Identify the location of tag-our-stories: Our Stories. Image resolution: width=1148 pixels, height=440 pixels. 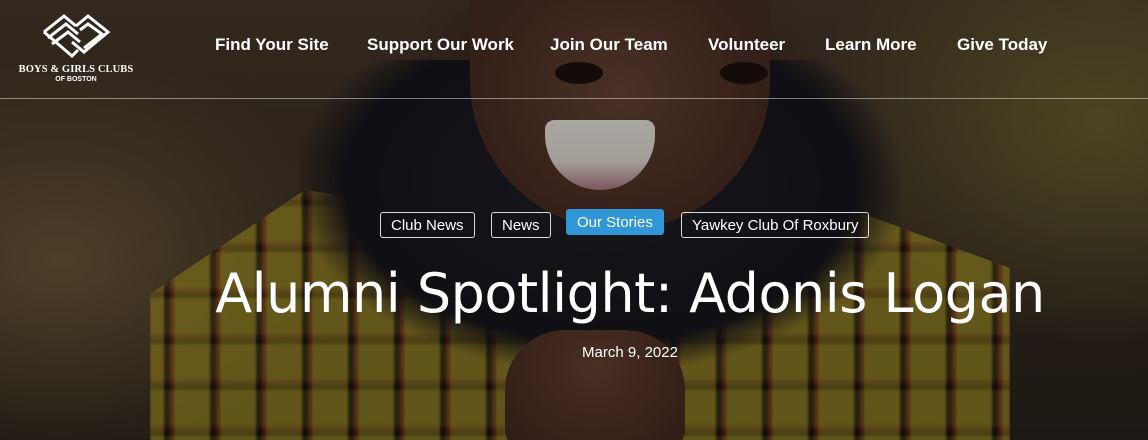
(615, 222).